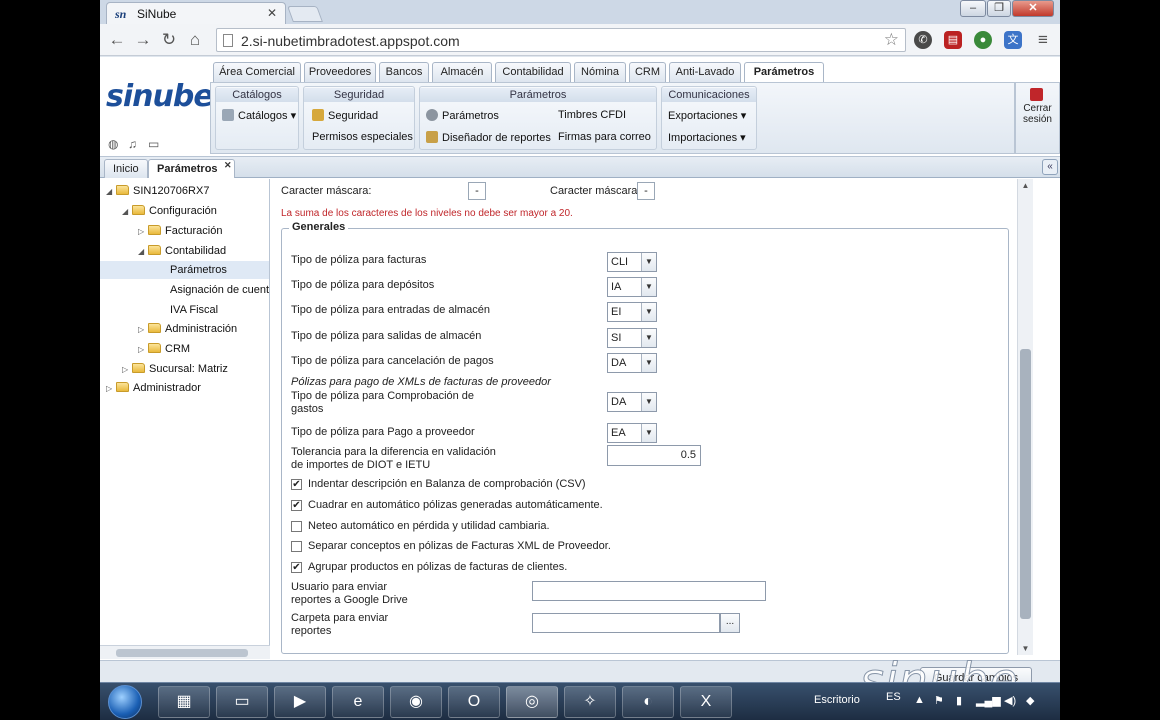 The height and width of the screenshot is (720, 1160). Describe the element at coordinates (340, 72) in the screenshot. I see `tab-proveedores: Proveedores` at that location.